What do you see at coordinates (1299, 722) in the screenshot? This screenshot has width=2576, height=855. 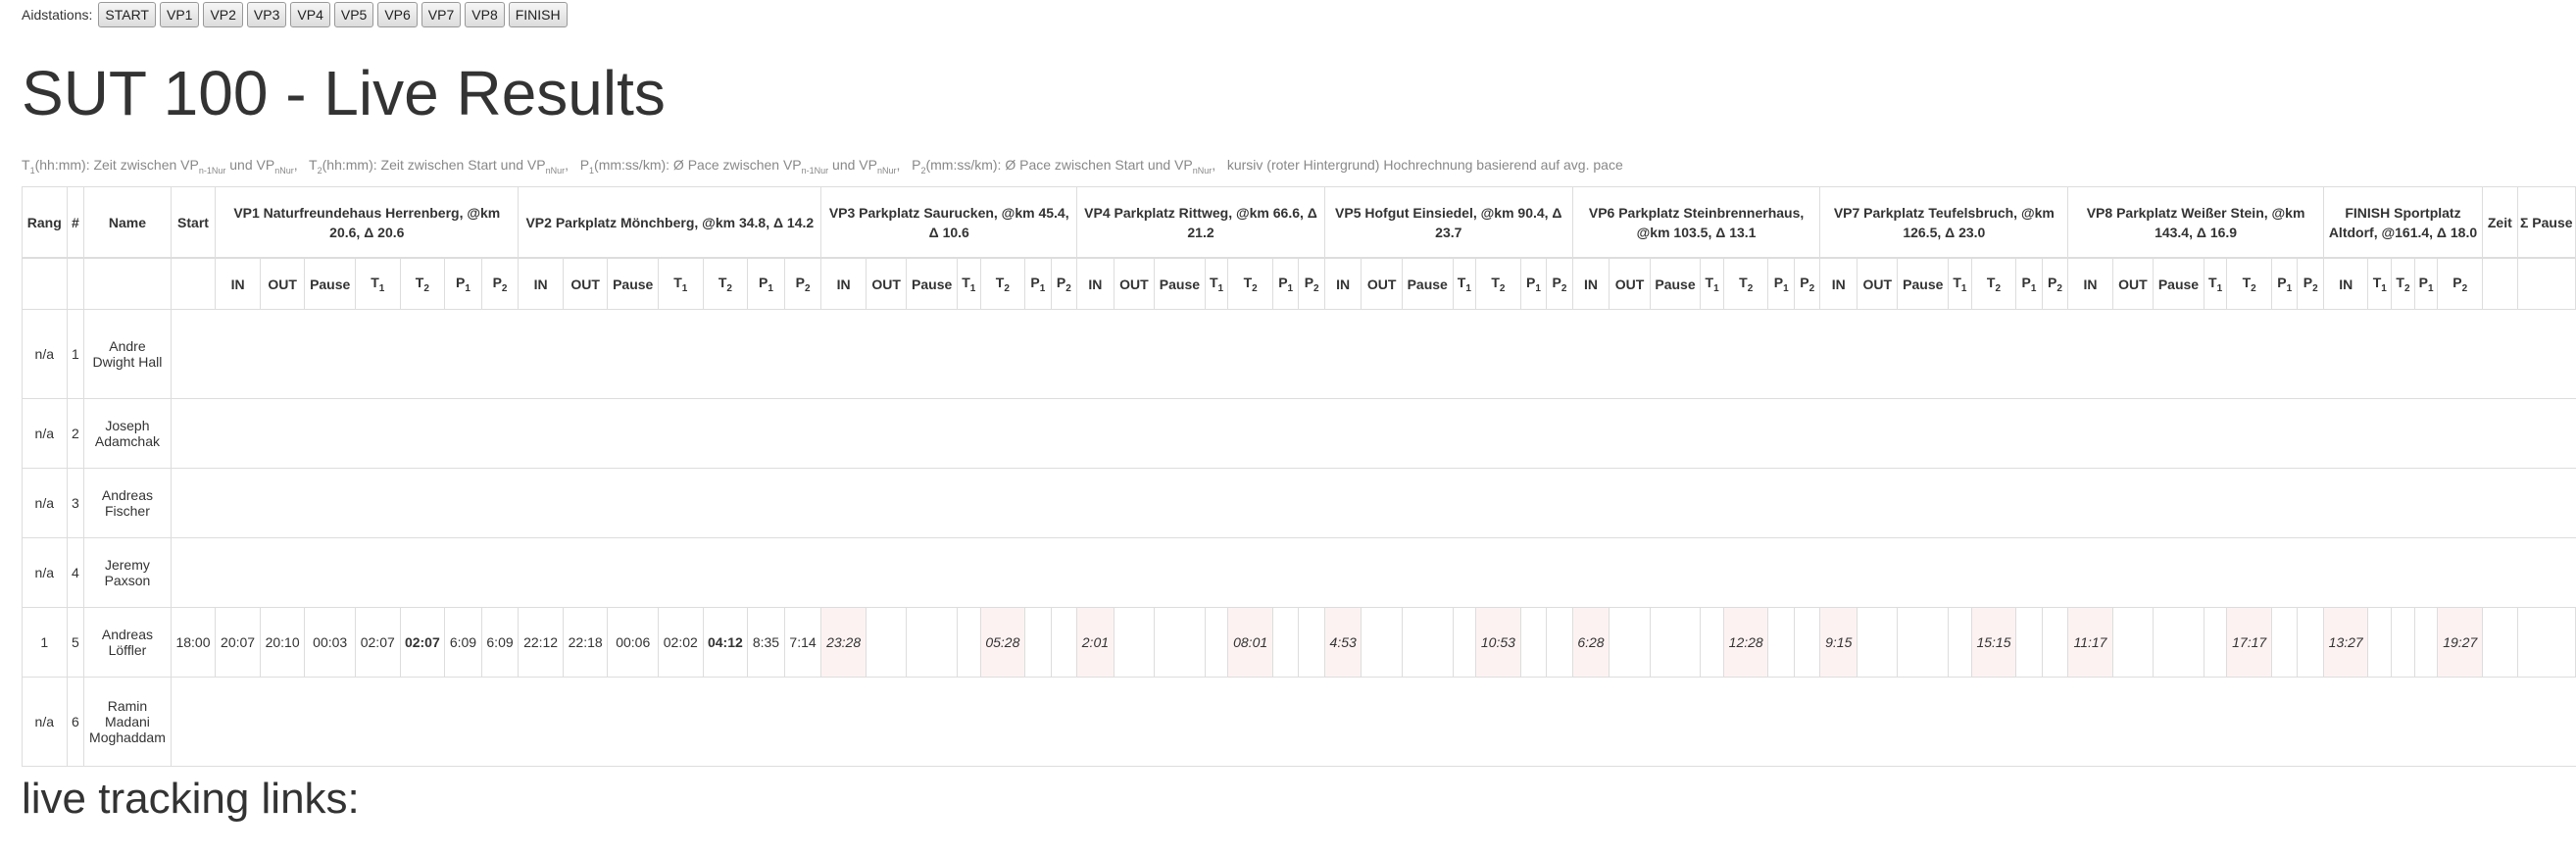 I see `table-row: n/a 6 Ramin Madani Moghaddam` at bounding box center [1299, 722].